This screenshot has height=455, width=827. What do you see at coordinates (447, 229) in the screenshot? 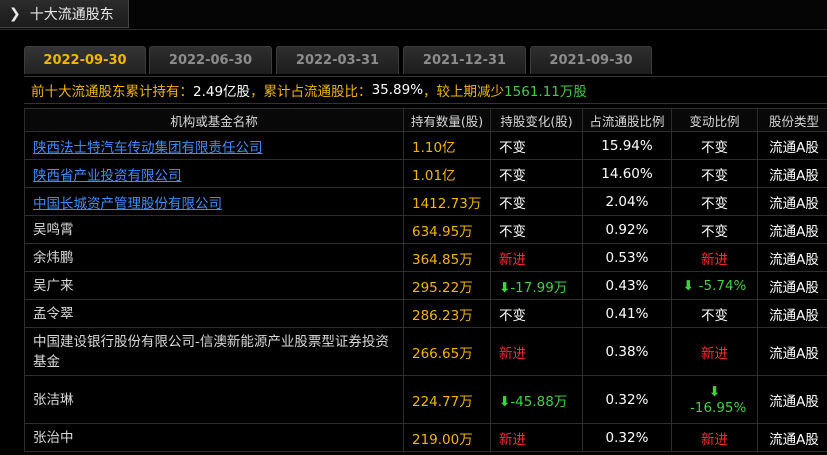
I see `cell-amount: 634.95万` at bounding box center [447, 229].